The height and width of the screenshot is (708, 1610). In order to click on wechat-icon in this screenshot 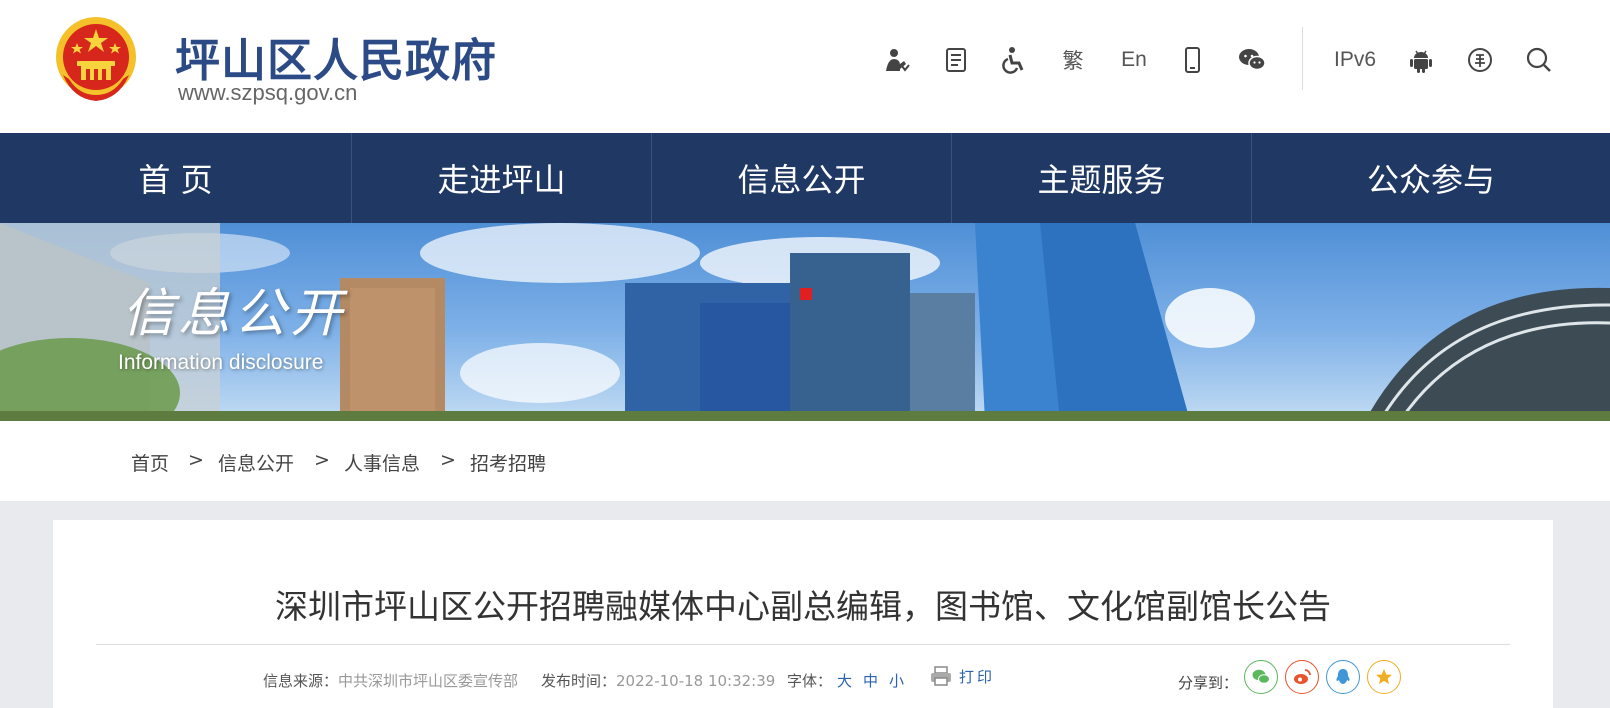, I will do `click(1252, 60)`.